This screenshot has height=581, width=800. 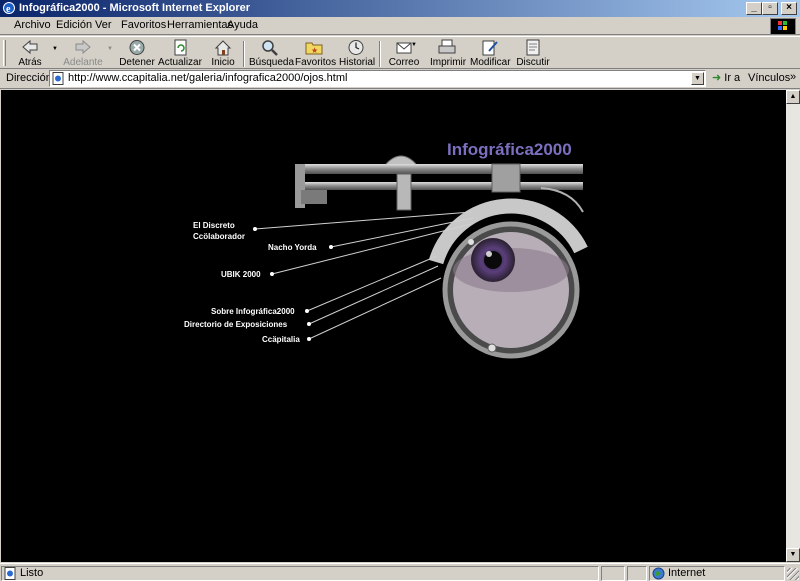 I want to click on home-button: Inicio, so click(x=223, y=54).